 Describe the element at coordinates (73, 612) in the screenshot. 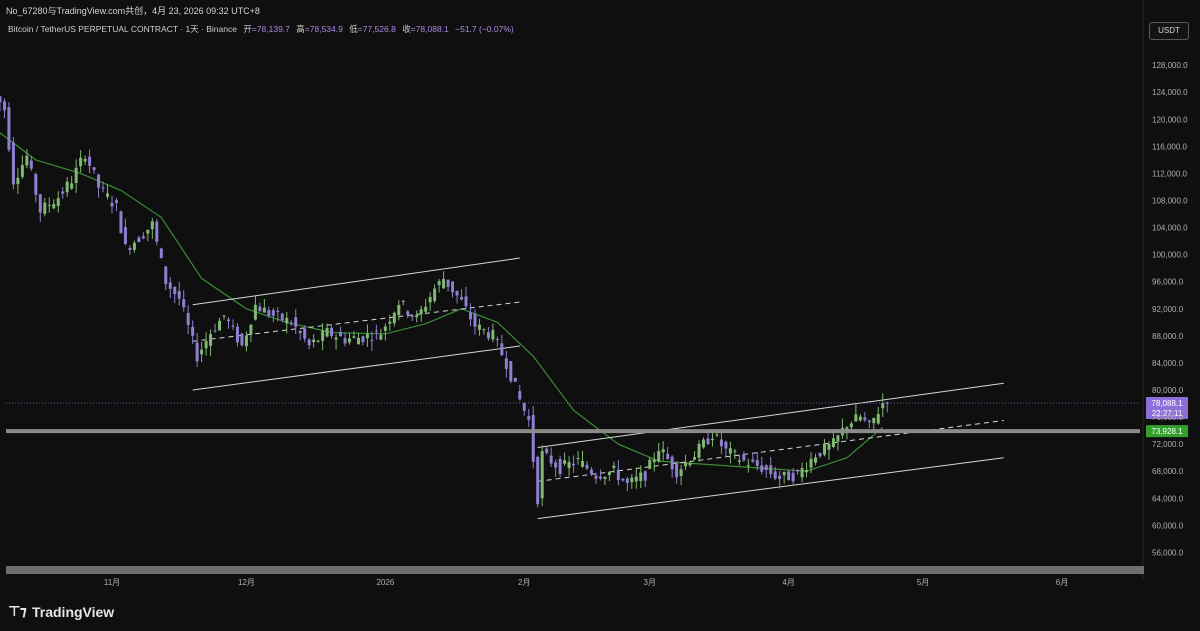

I see `brand-name: TradingView` at that location.